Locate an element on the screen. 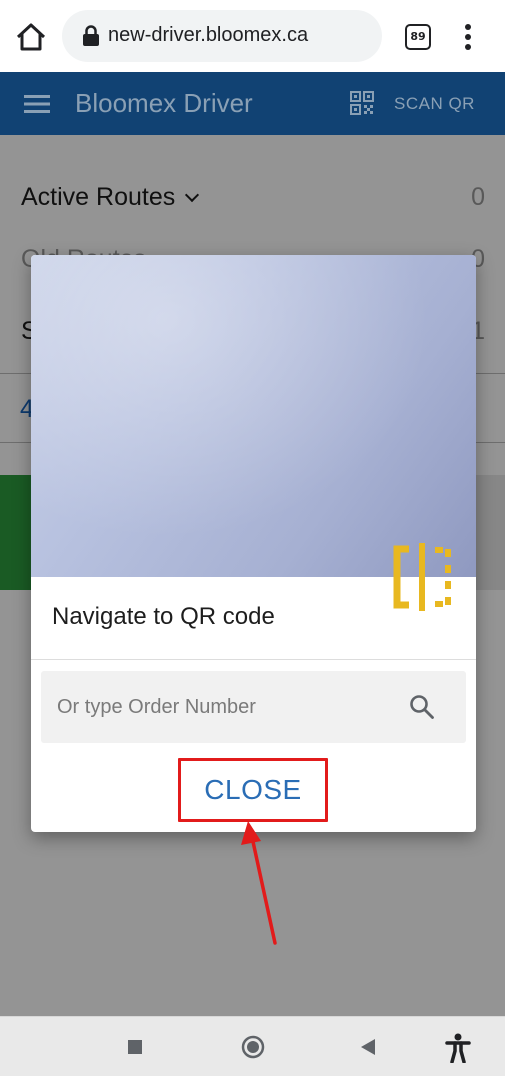 The width and height of the screenshot is (505, 1076). browser-toolbar: new-driver.bloomex.ca 89 is located at coordinates (252, 36).